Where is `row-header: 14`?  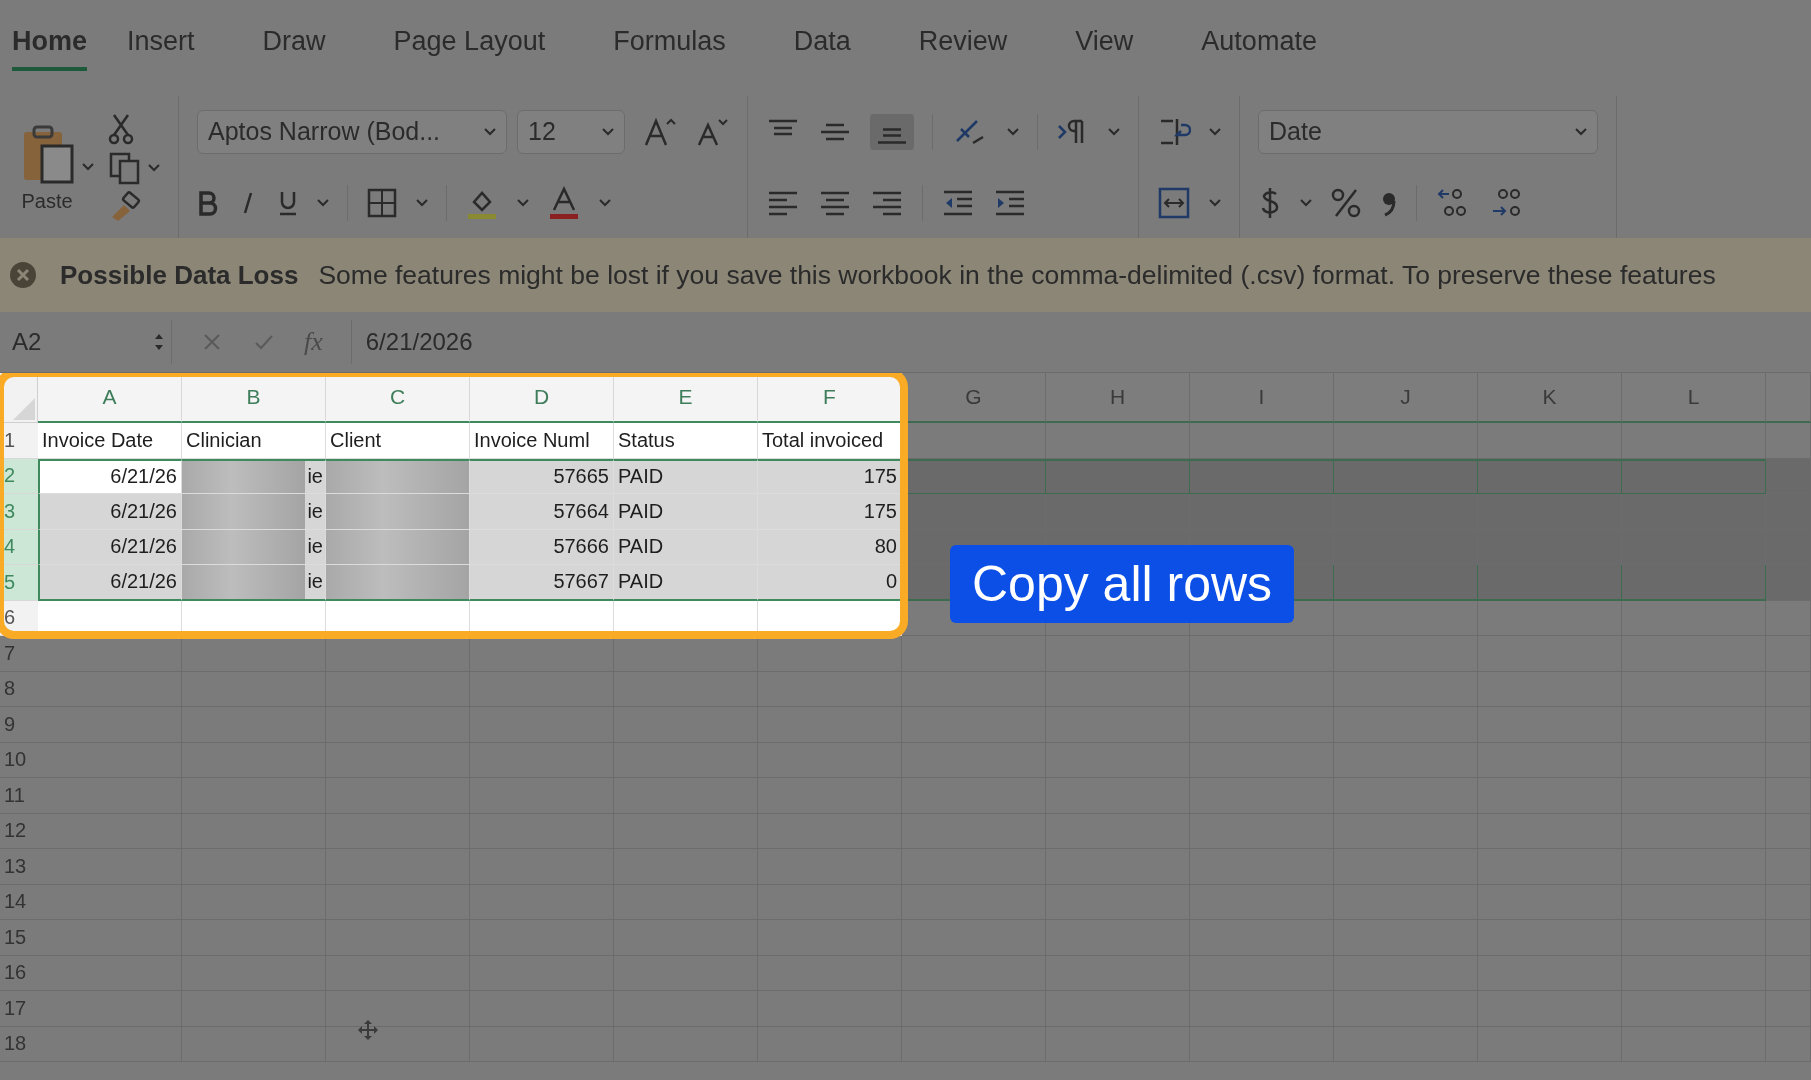 row-header: 14 is located at coordinates (19, 902).